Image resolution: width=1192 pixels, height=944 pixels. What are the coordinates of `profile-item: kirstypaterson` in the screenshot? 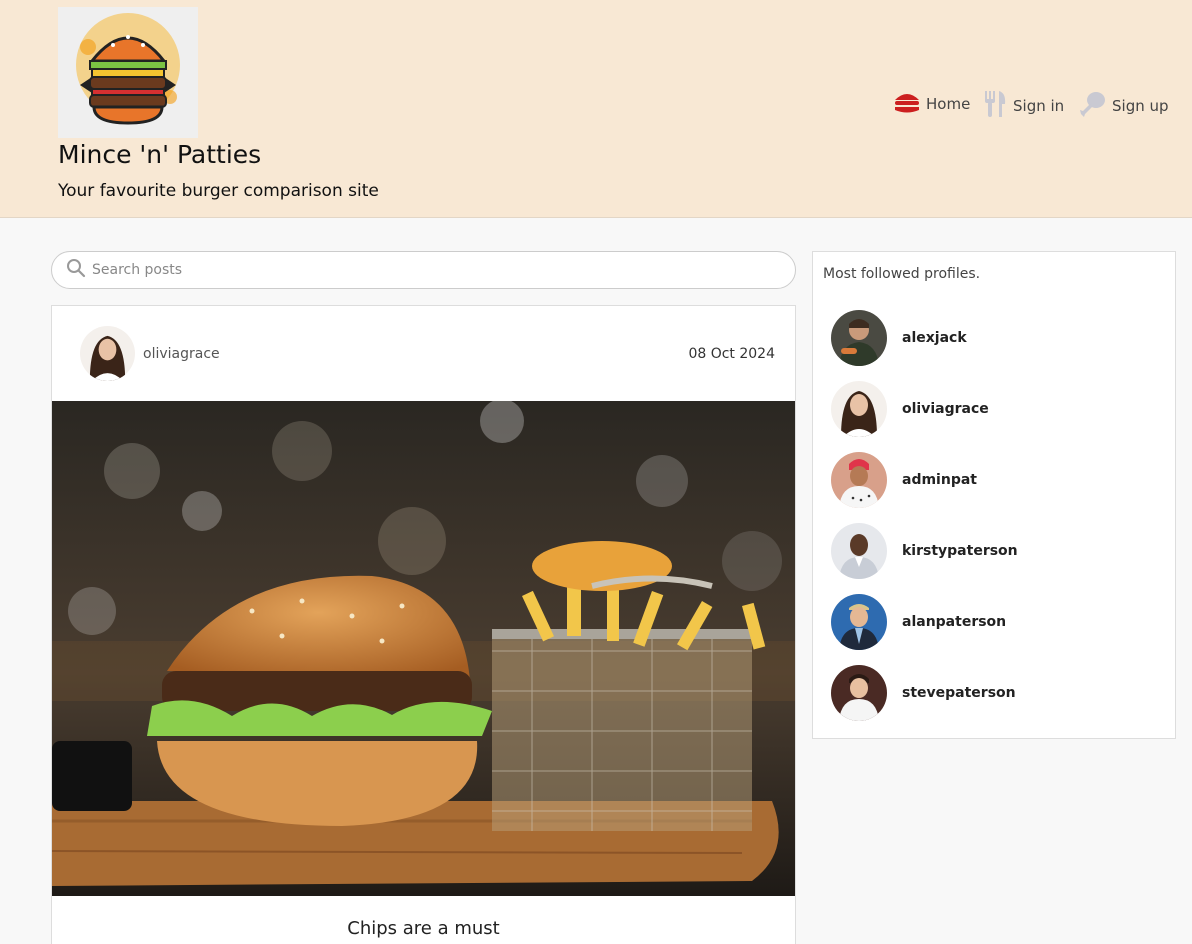 It's located at (924, 550).